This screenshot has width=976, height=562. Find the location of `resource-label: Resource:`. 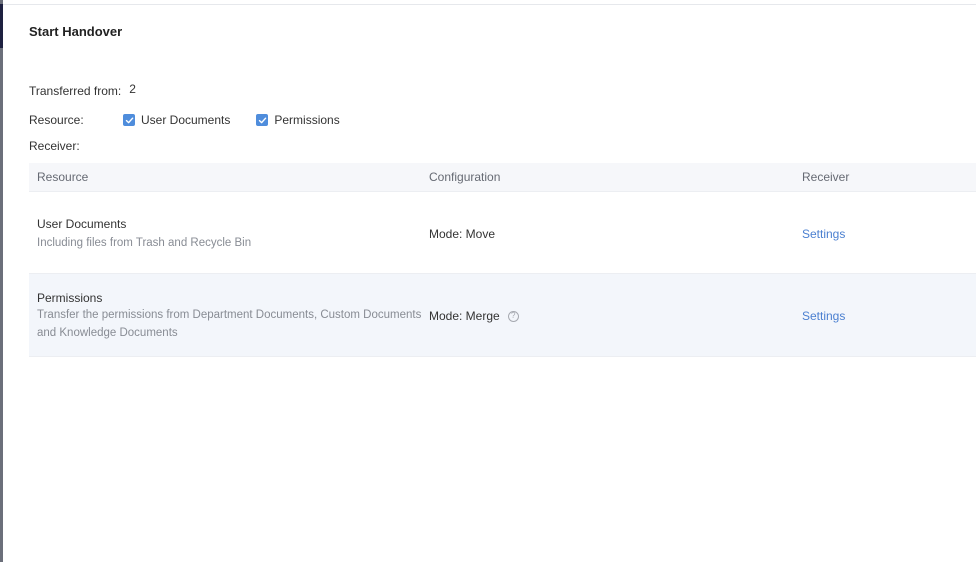

resource-label: Resource: is located at coordinates (56, 120).